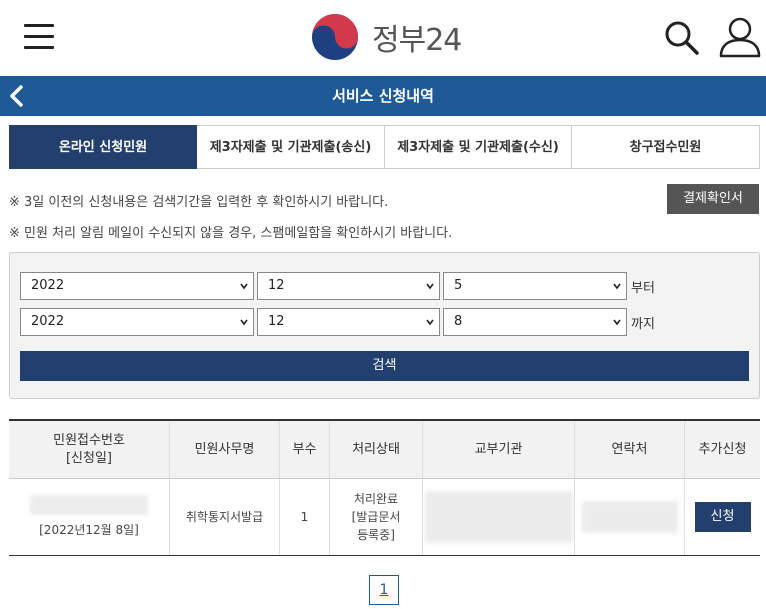 The height and width of the screenshot is (609, 766). Describe the element at coordinates (137, 322) in the screenshot. I see `to-year-select: 2022` at that location.